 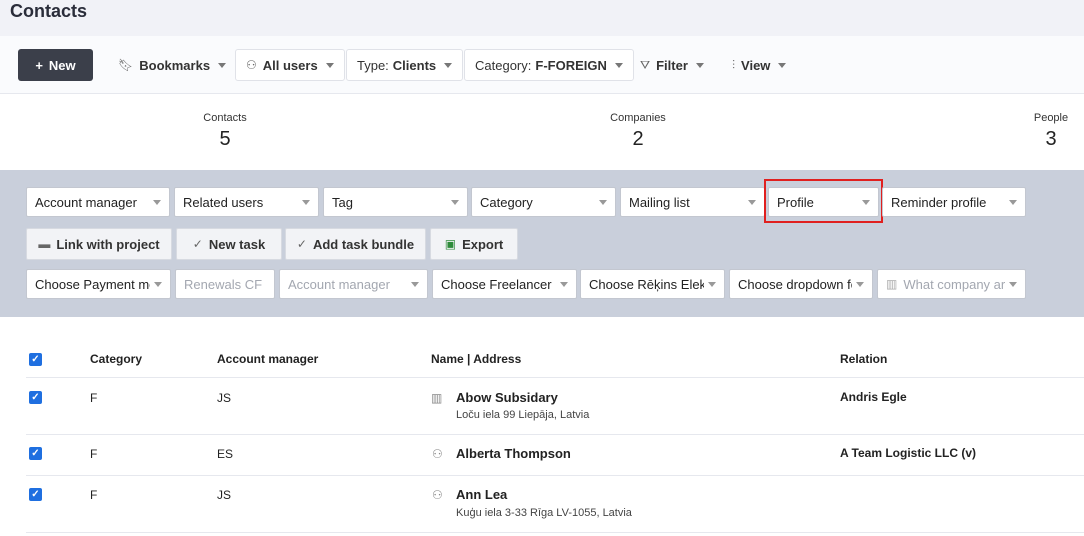 I want to click on stat-label: Companies, so click(x=638, y=118).